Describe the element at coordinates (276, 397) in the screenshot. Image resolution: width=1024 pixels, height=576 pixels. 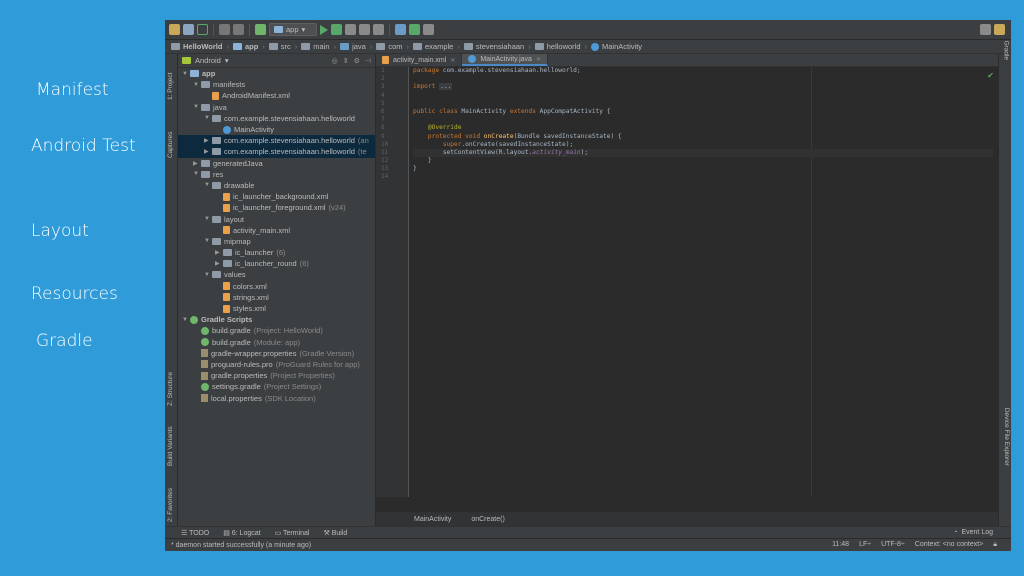
I see `tree-item: local.properties (SDK Location)` at that location.